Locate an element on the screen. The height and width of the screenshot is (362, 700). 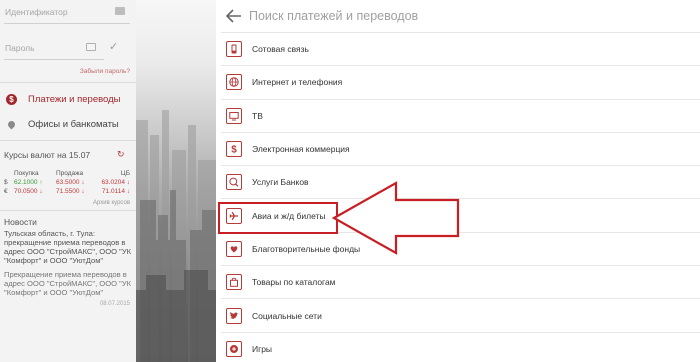
rate-cb: 63.0204 ↓ is located at coordinates (115, 182).